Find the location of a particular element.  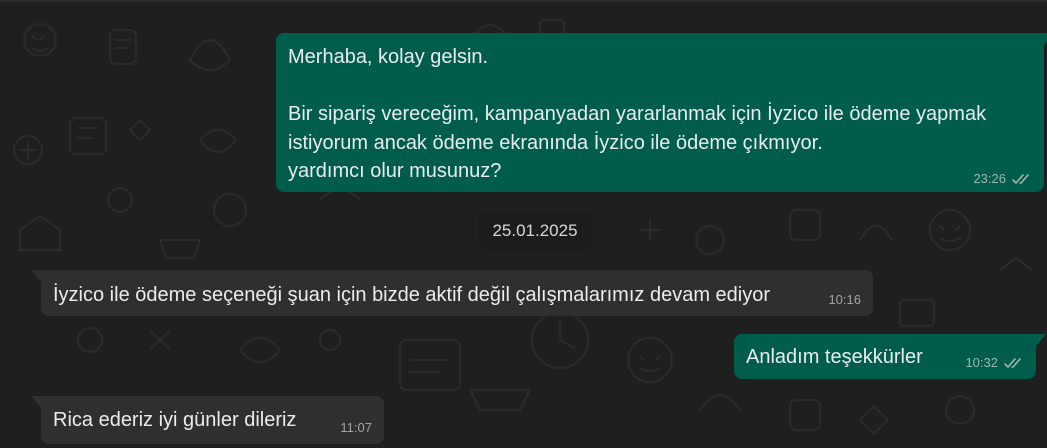

incoming-message: Rica ederiz iyi günler dileriz 11:07 is located at coordinates (207, 420).